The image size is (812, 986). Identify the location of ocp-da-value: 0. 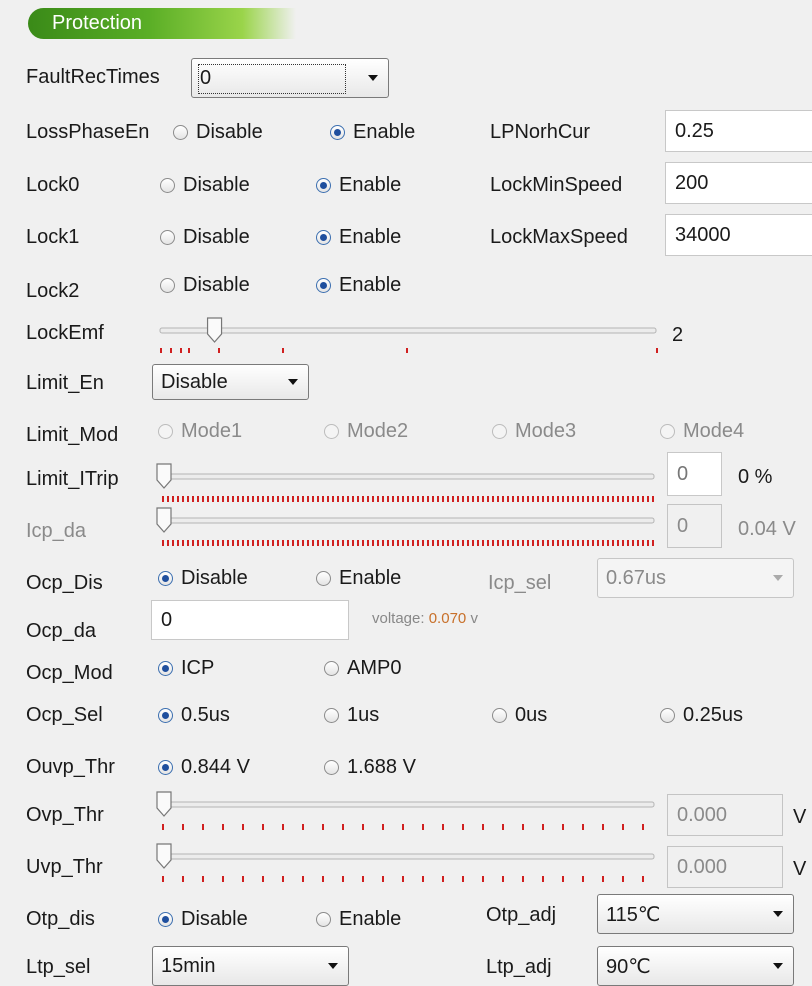
(167, 619).